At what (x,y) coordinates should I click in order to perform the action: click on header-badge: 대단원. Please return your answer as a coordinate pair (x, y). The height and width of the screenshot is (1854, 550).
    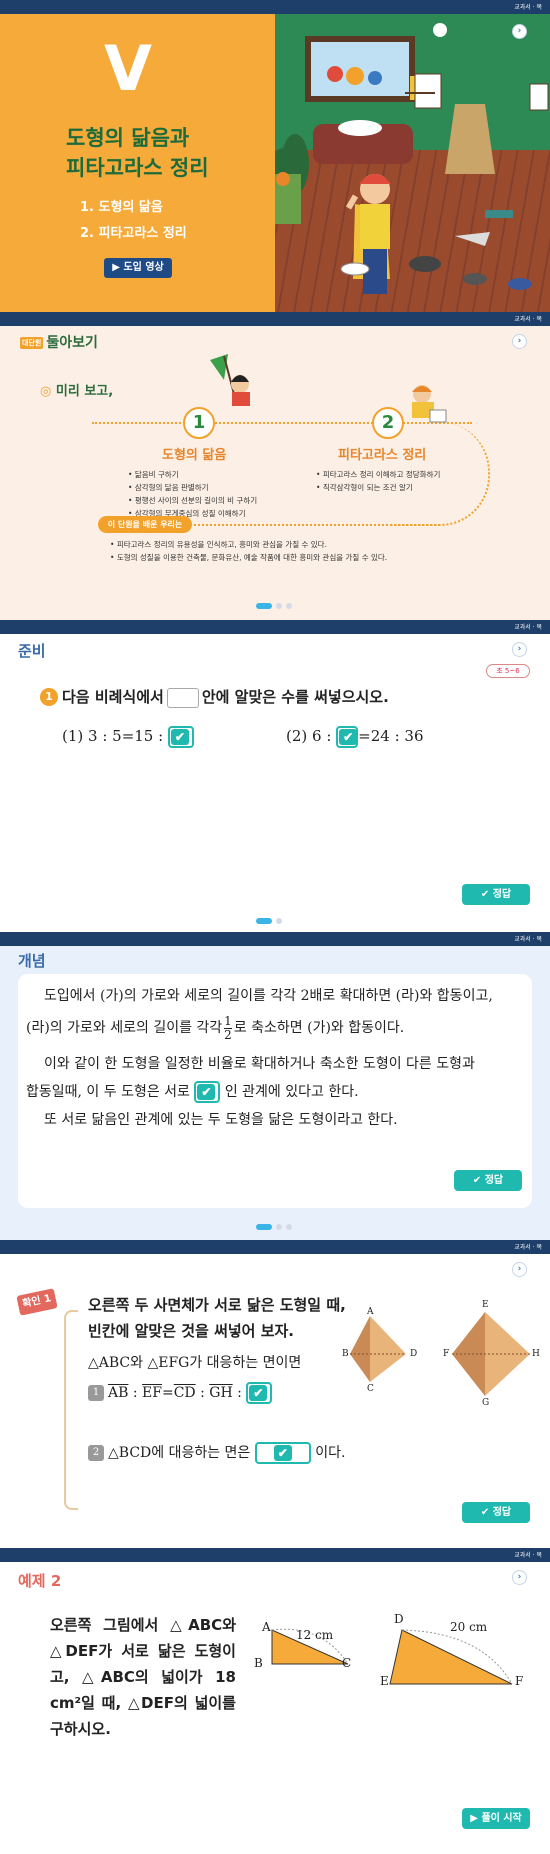
    Looking at the image, I should click on (32, 343).